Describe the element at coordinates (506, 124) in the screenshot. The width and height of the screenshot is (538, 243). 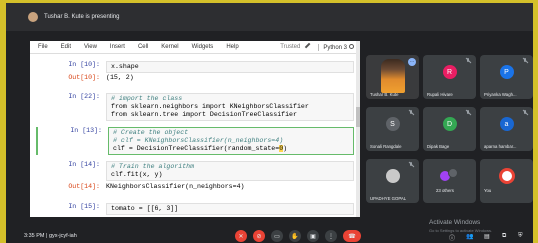
I see `avatar: a` at that location.